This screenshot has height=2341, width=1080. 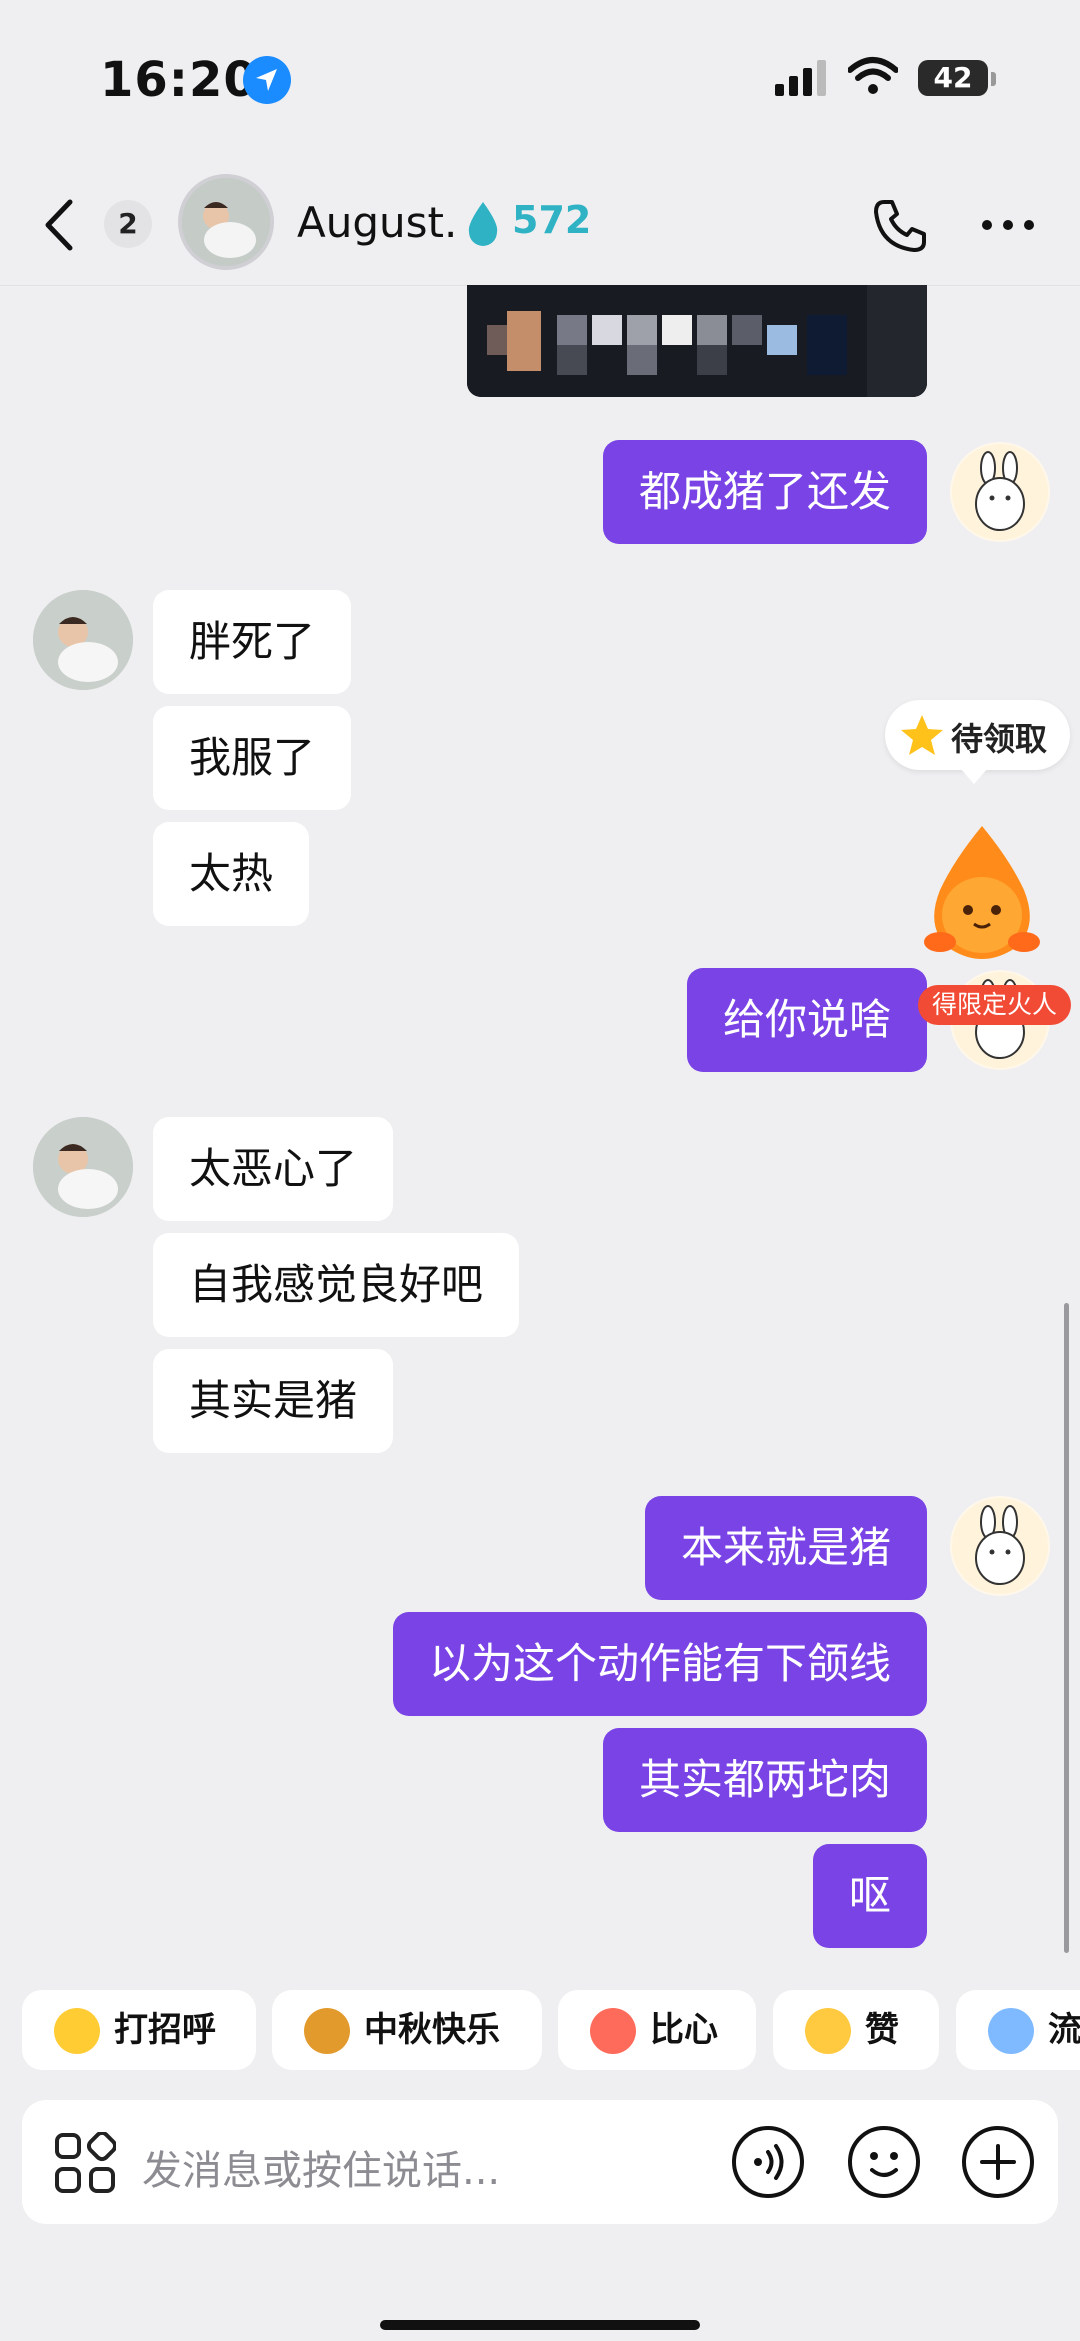 I want to click on quick-reply-chip: 打招呼, so click(x=139, y=2030).